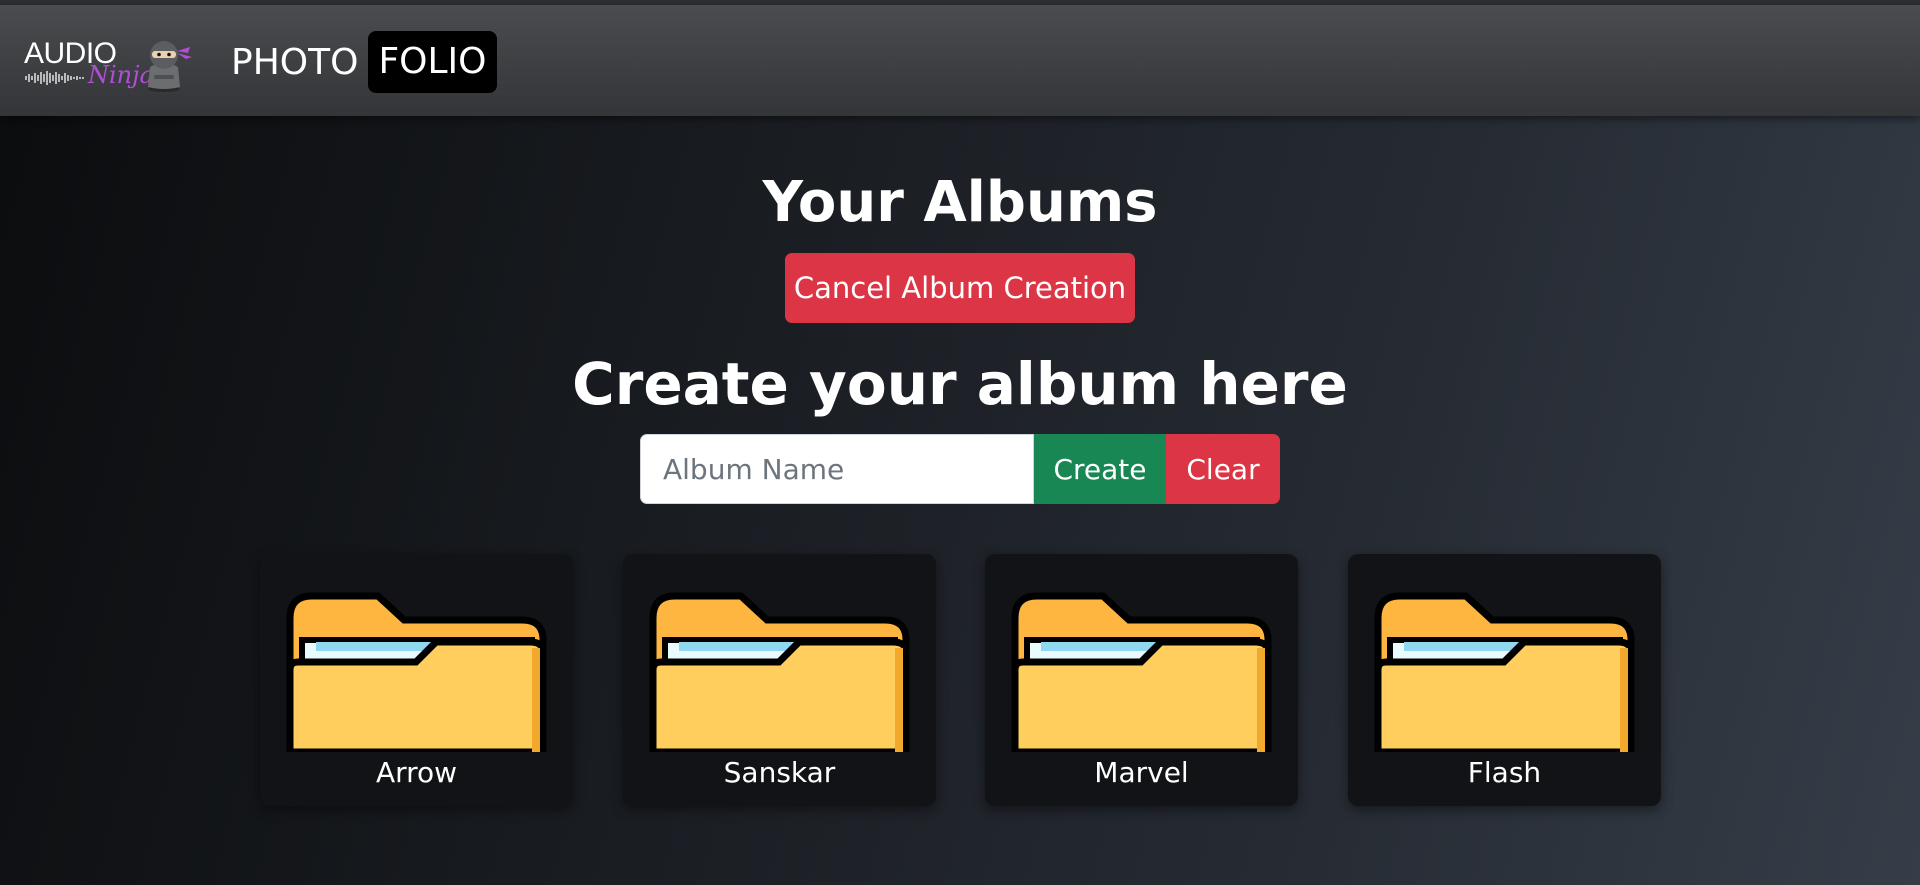 Image resolution: width=1920 pixels, height=885 pixels. What do you see at coordinates (1504, 772) in the screenshot?
I see `album-name: Flash` at bounding box center [1504, 772].